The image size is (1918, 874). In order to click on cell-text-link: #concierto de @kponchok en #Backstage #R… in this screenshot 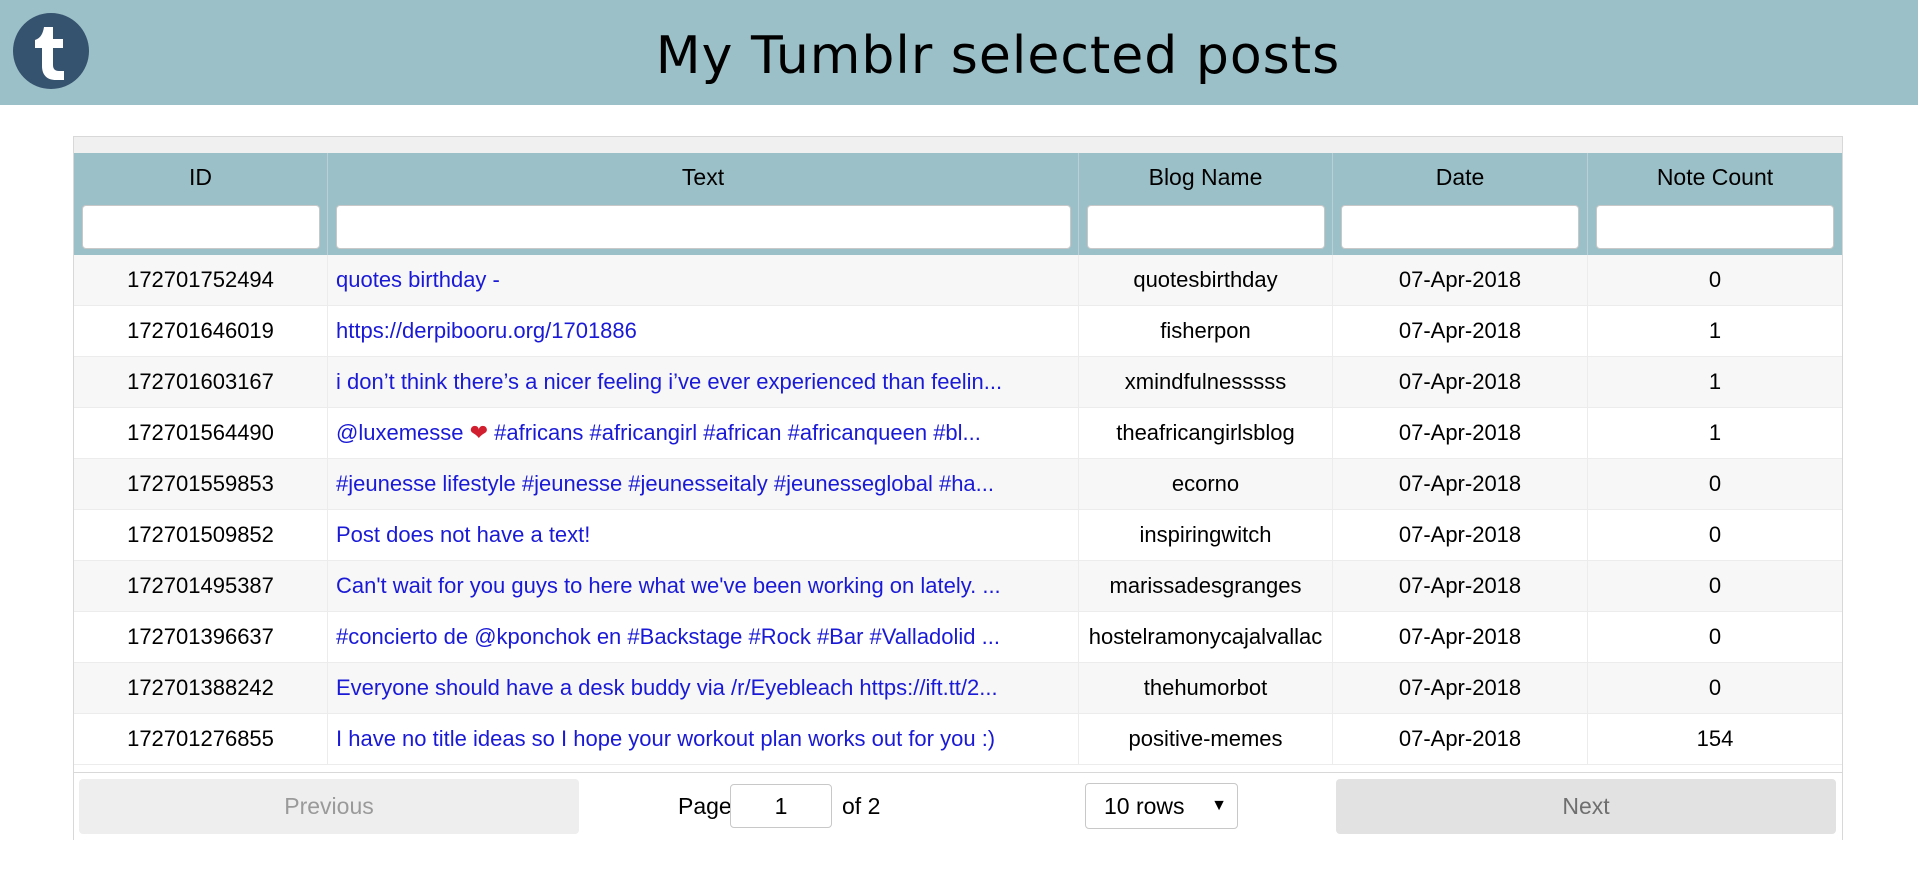, I will do `click(703, 637)`.